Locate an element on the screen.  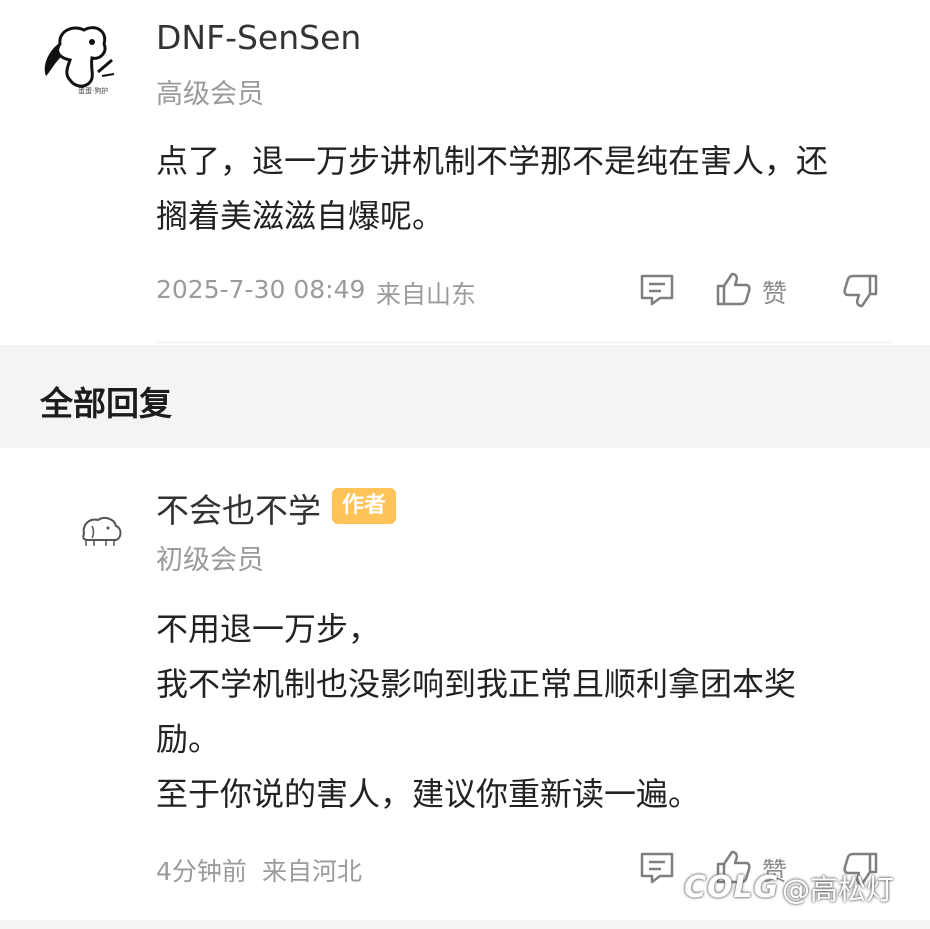
author-badge: 作者 is located at coordinates (364, 506).